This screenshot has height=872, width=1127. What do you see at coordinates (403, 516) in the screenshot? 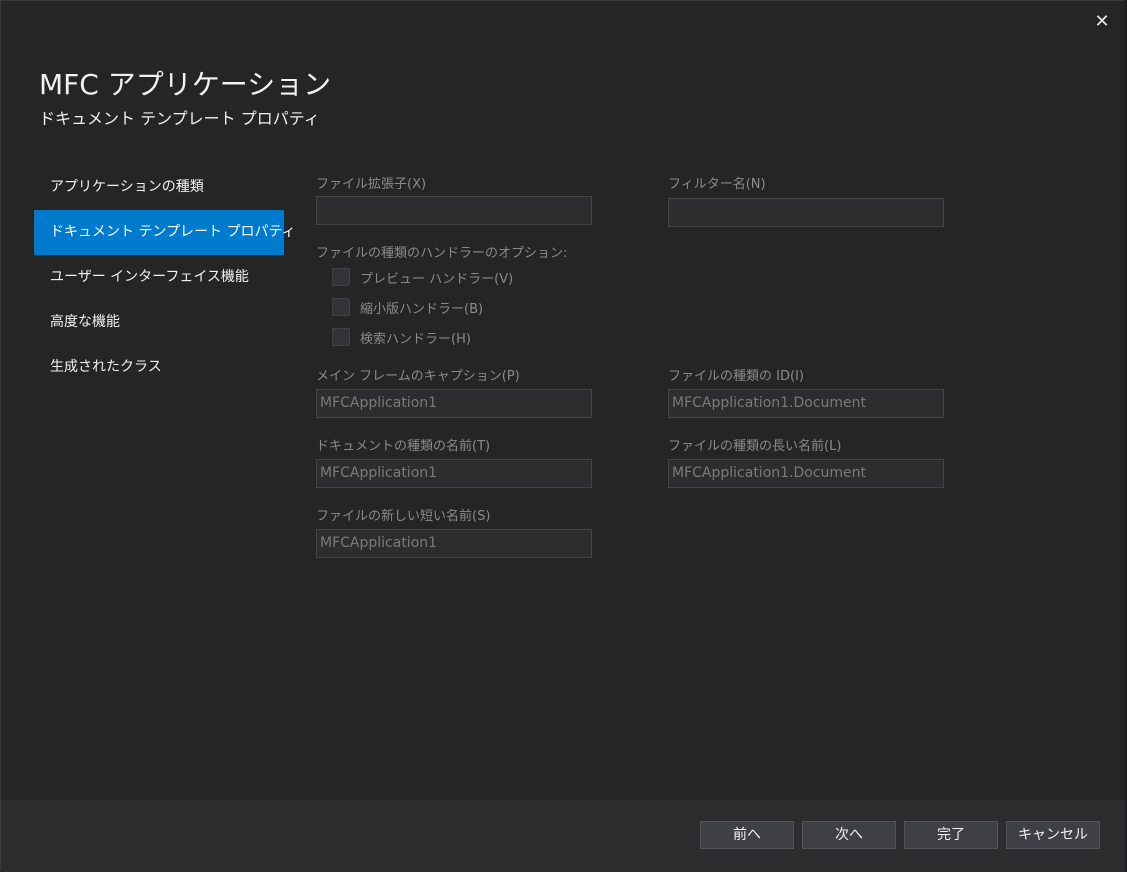
I see `file-new-short-name-label: ファイルの新しい短い名前(S)` at bounding box center [403, 516].